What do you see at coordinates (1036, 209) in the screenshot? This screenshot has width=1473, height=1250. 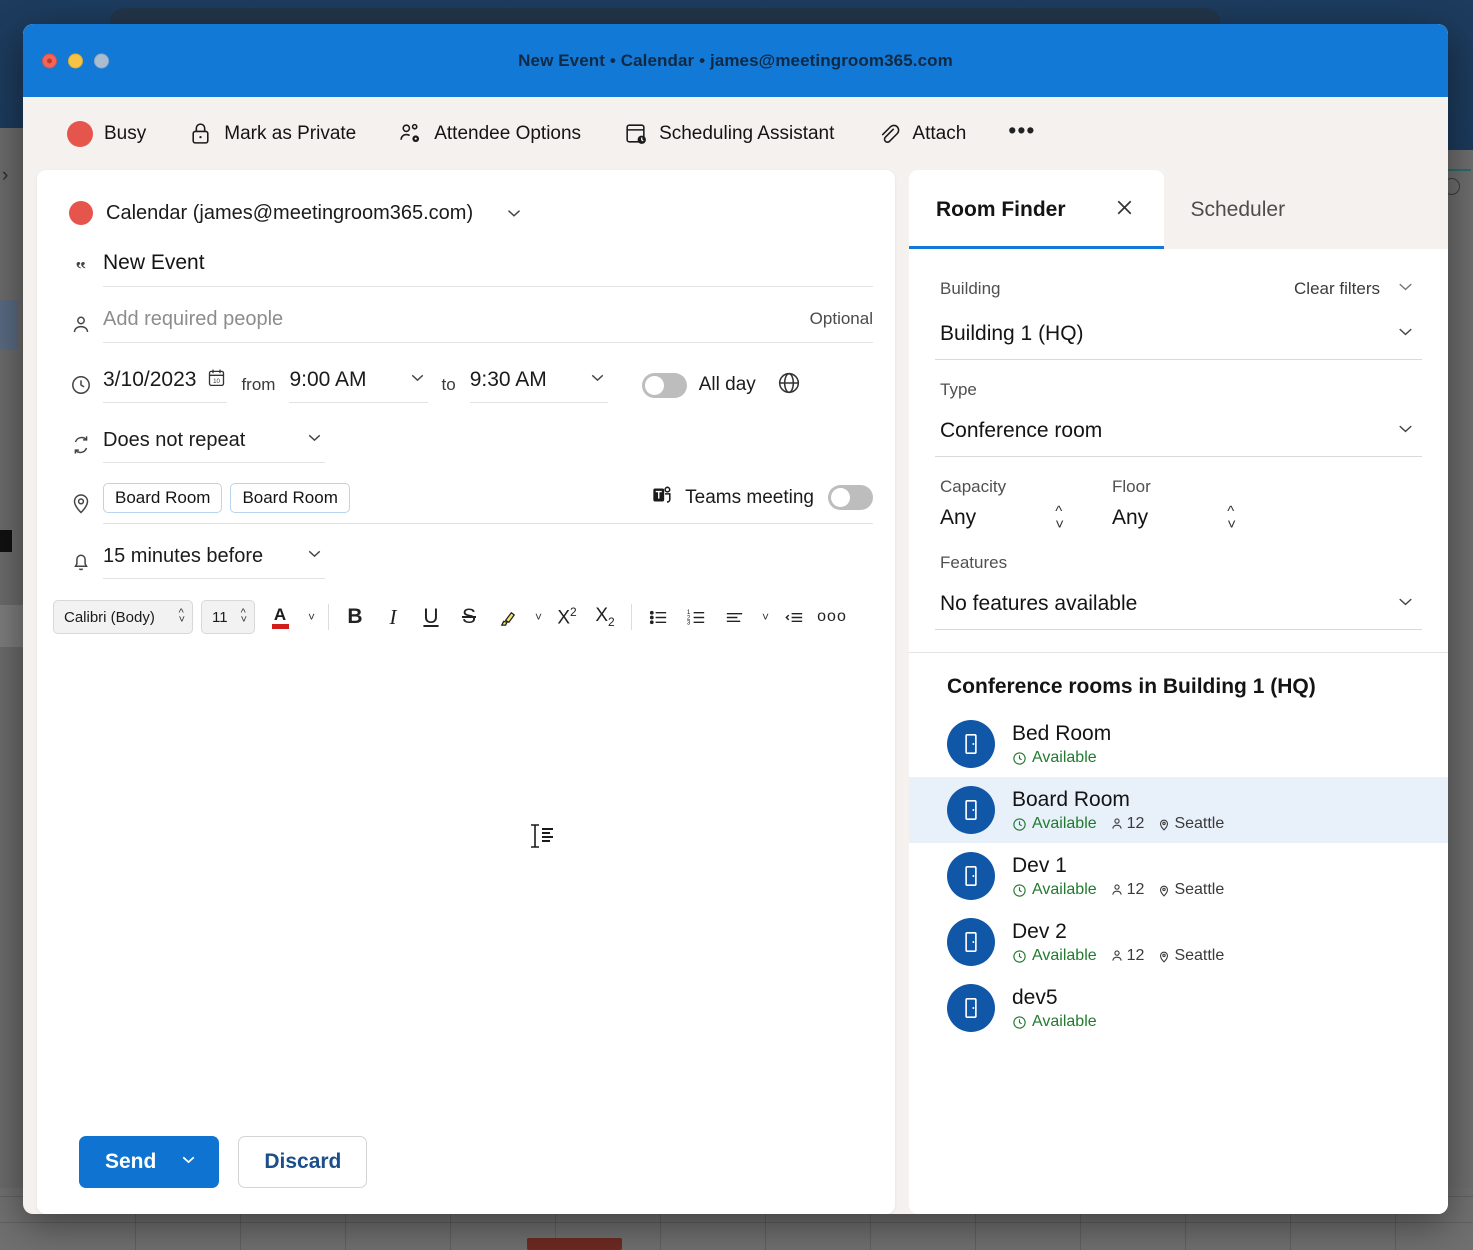 I see `tab-room-finder: Room Finder` at bounding box center [1036, 209].